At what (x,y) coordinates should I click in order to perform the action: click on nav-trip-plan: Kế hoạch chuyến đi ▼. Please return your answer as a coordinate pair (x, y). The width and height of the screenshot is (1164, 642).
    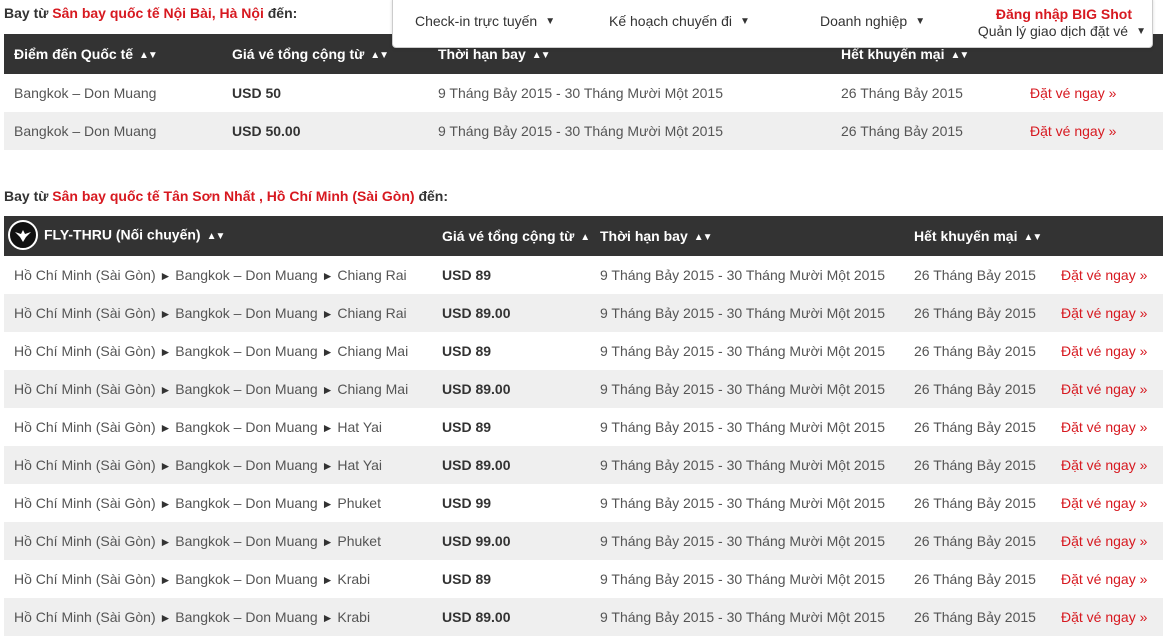
    Looking at the image, I should click on (679, 21).